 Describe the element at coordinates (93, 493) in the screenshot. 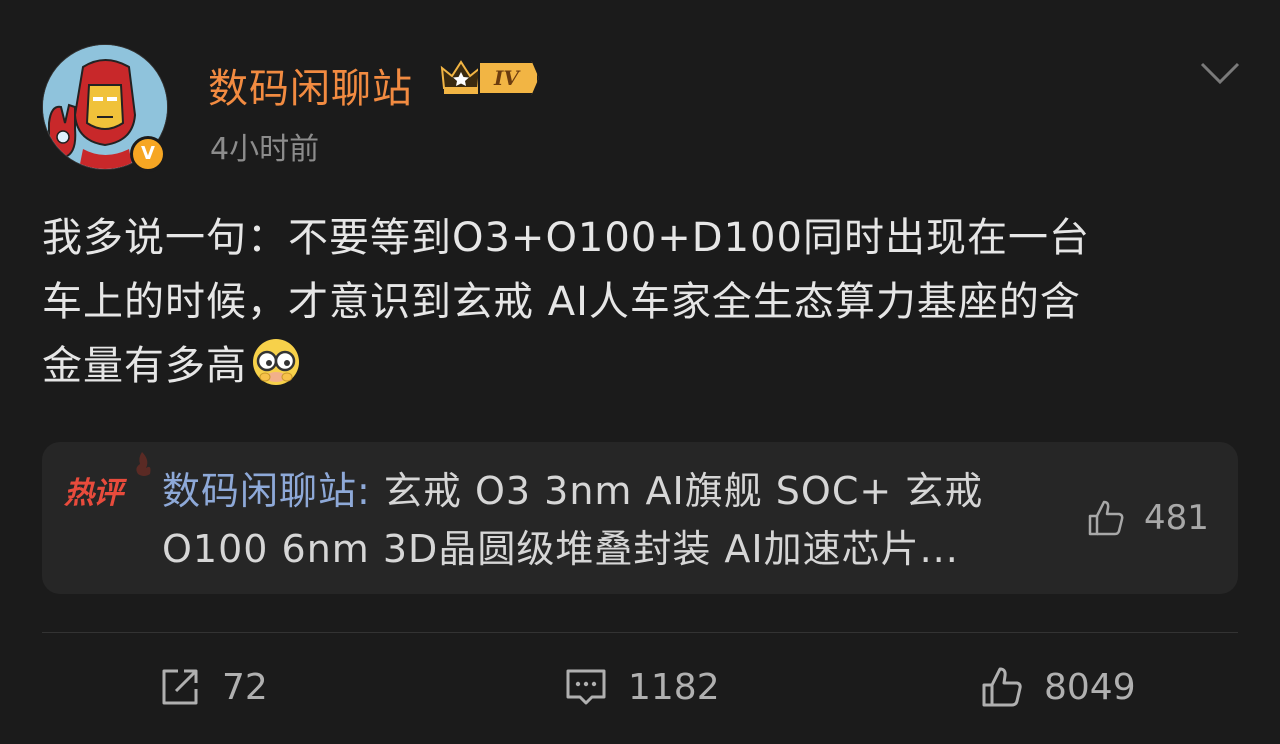

I see `hot-comment-tag: 热评` at that location.